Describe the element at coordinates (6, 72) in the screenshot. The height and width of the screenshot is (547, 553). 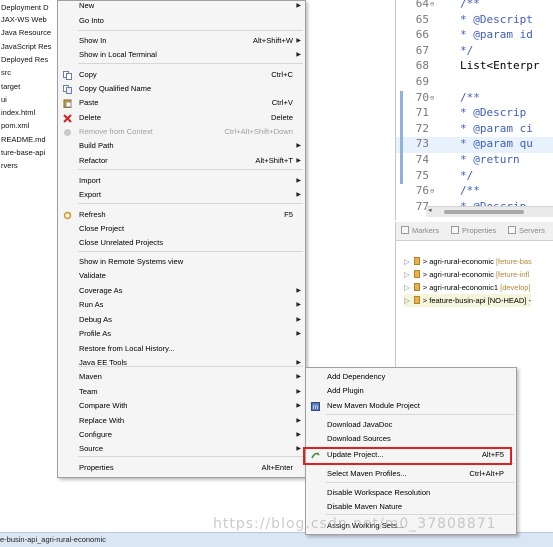
I see `explorer-tree-item: src` at that location.